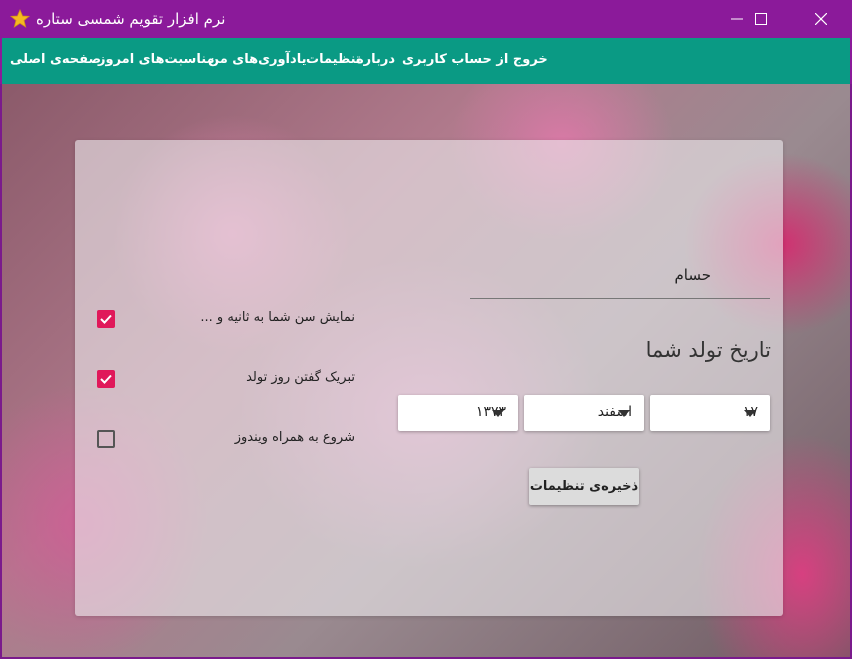 The image size is (852, 659). What do you see at coordinates (156, 59) in the screenshot?
I see `menu-item-today-events: مناسبت‌های امروز` at bounding box center [156, 59].